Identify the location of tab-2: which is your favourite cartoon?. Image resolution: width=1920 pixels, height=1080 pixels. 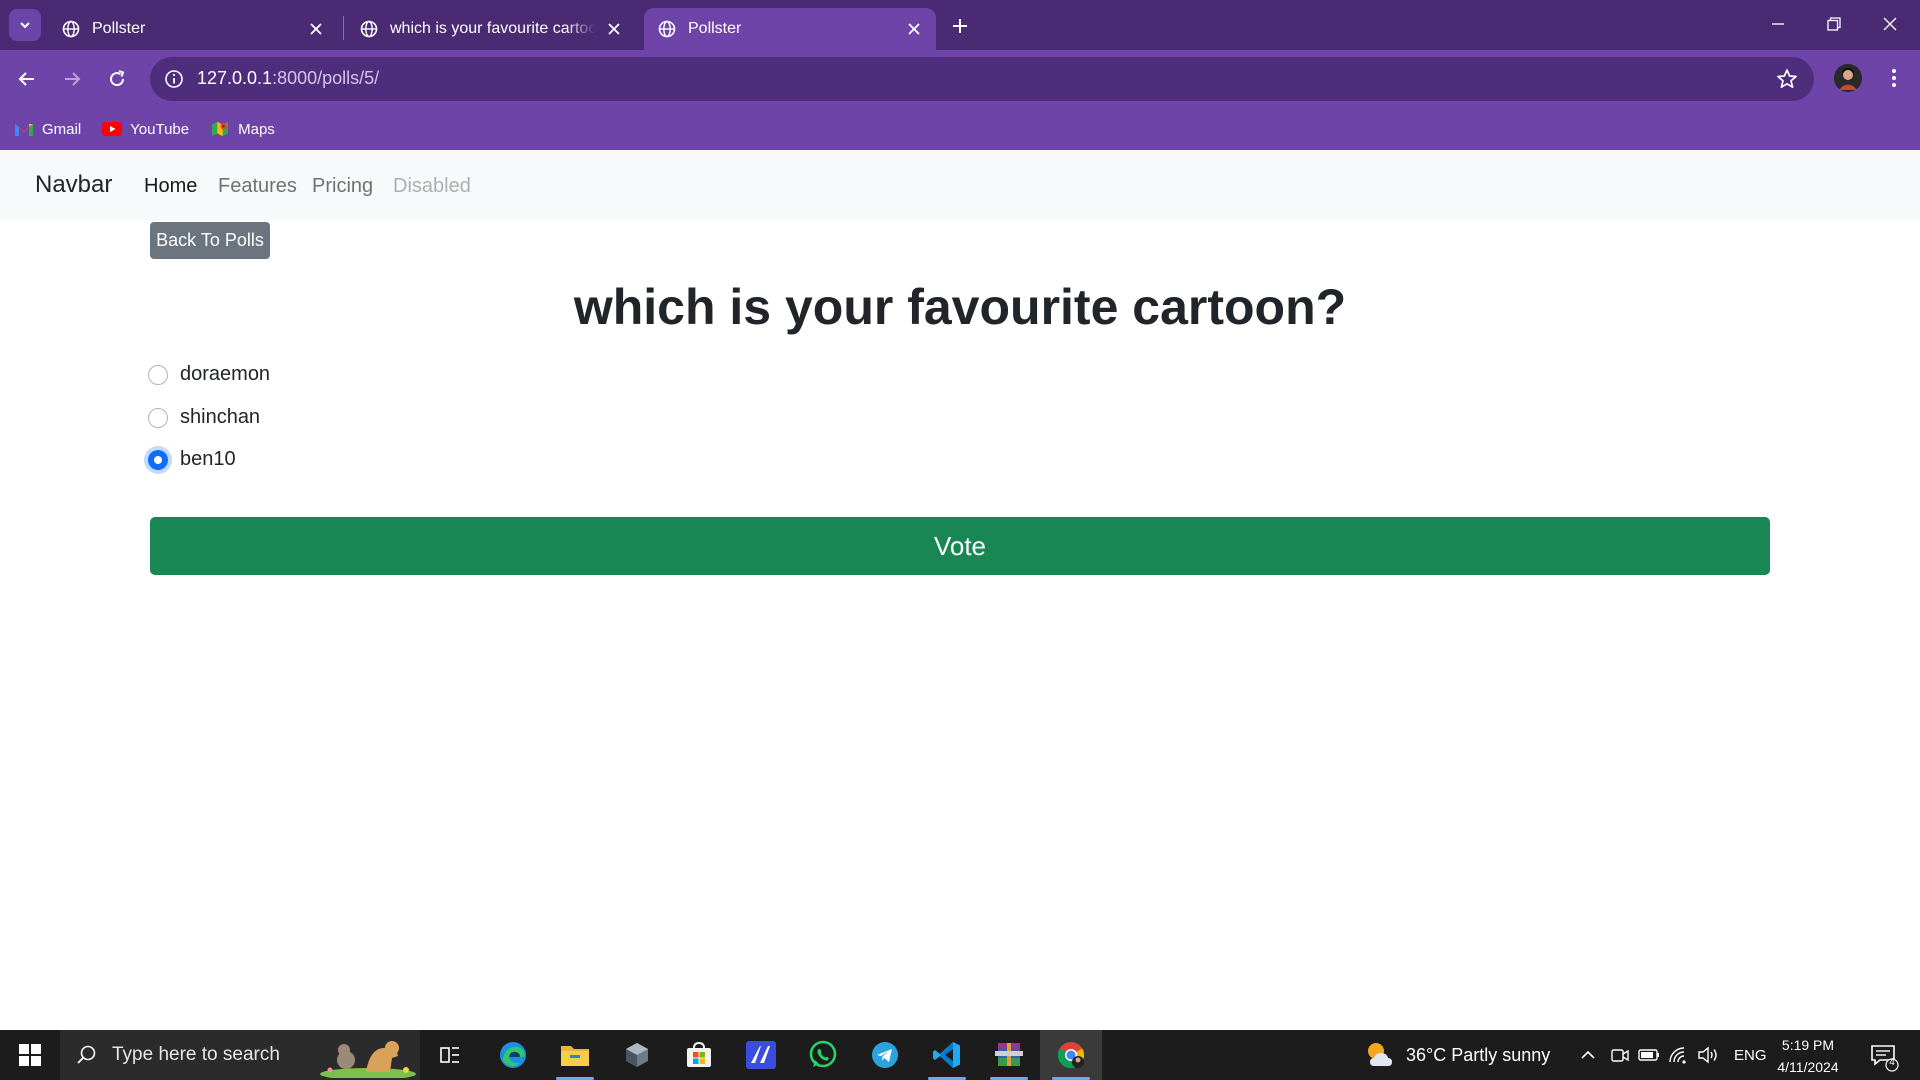
(491, 29).